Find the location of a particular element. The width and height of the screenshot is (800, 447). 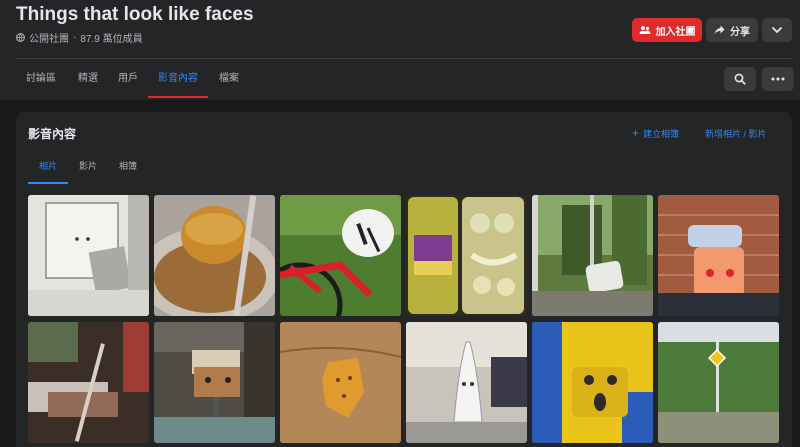

more-options-button is located at coordinates (778, 79).